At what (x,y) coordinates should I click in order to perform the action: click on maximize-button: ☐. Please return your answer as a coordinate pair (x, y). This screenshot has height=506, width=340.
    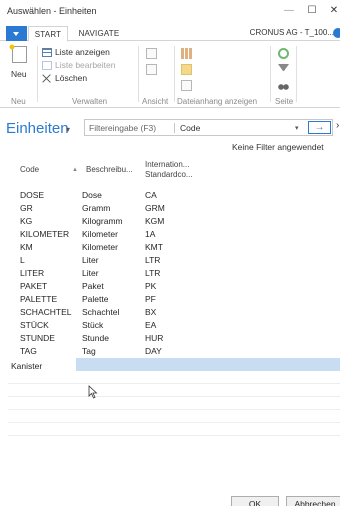
    Looking at the image, I should click on (312, 11).